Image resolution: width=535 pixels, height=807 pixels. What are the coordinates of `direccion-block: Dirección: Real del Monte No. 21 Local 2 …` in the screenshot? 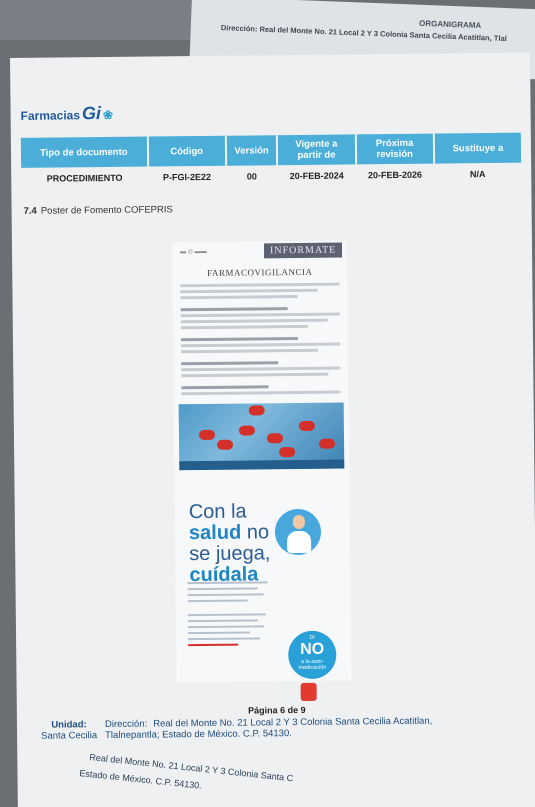 It's located at (268, 728).